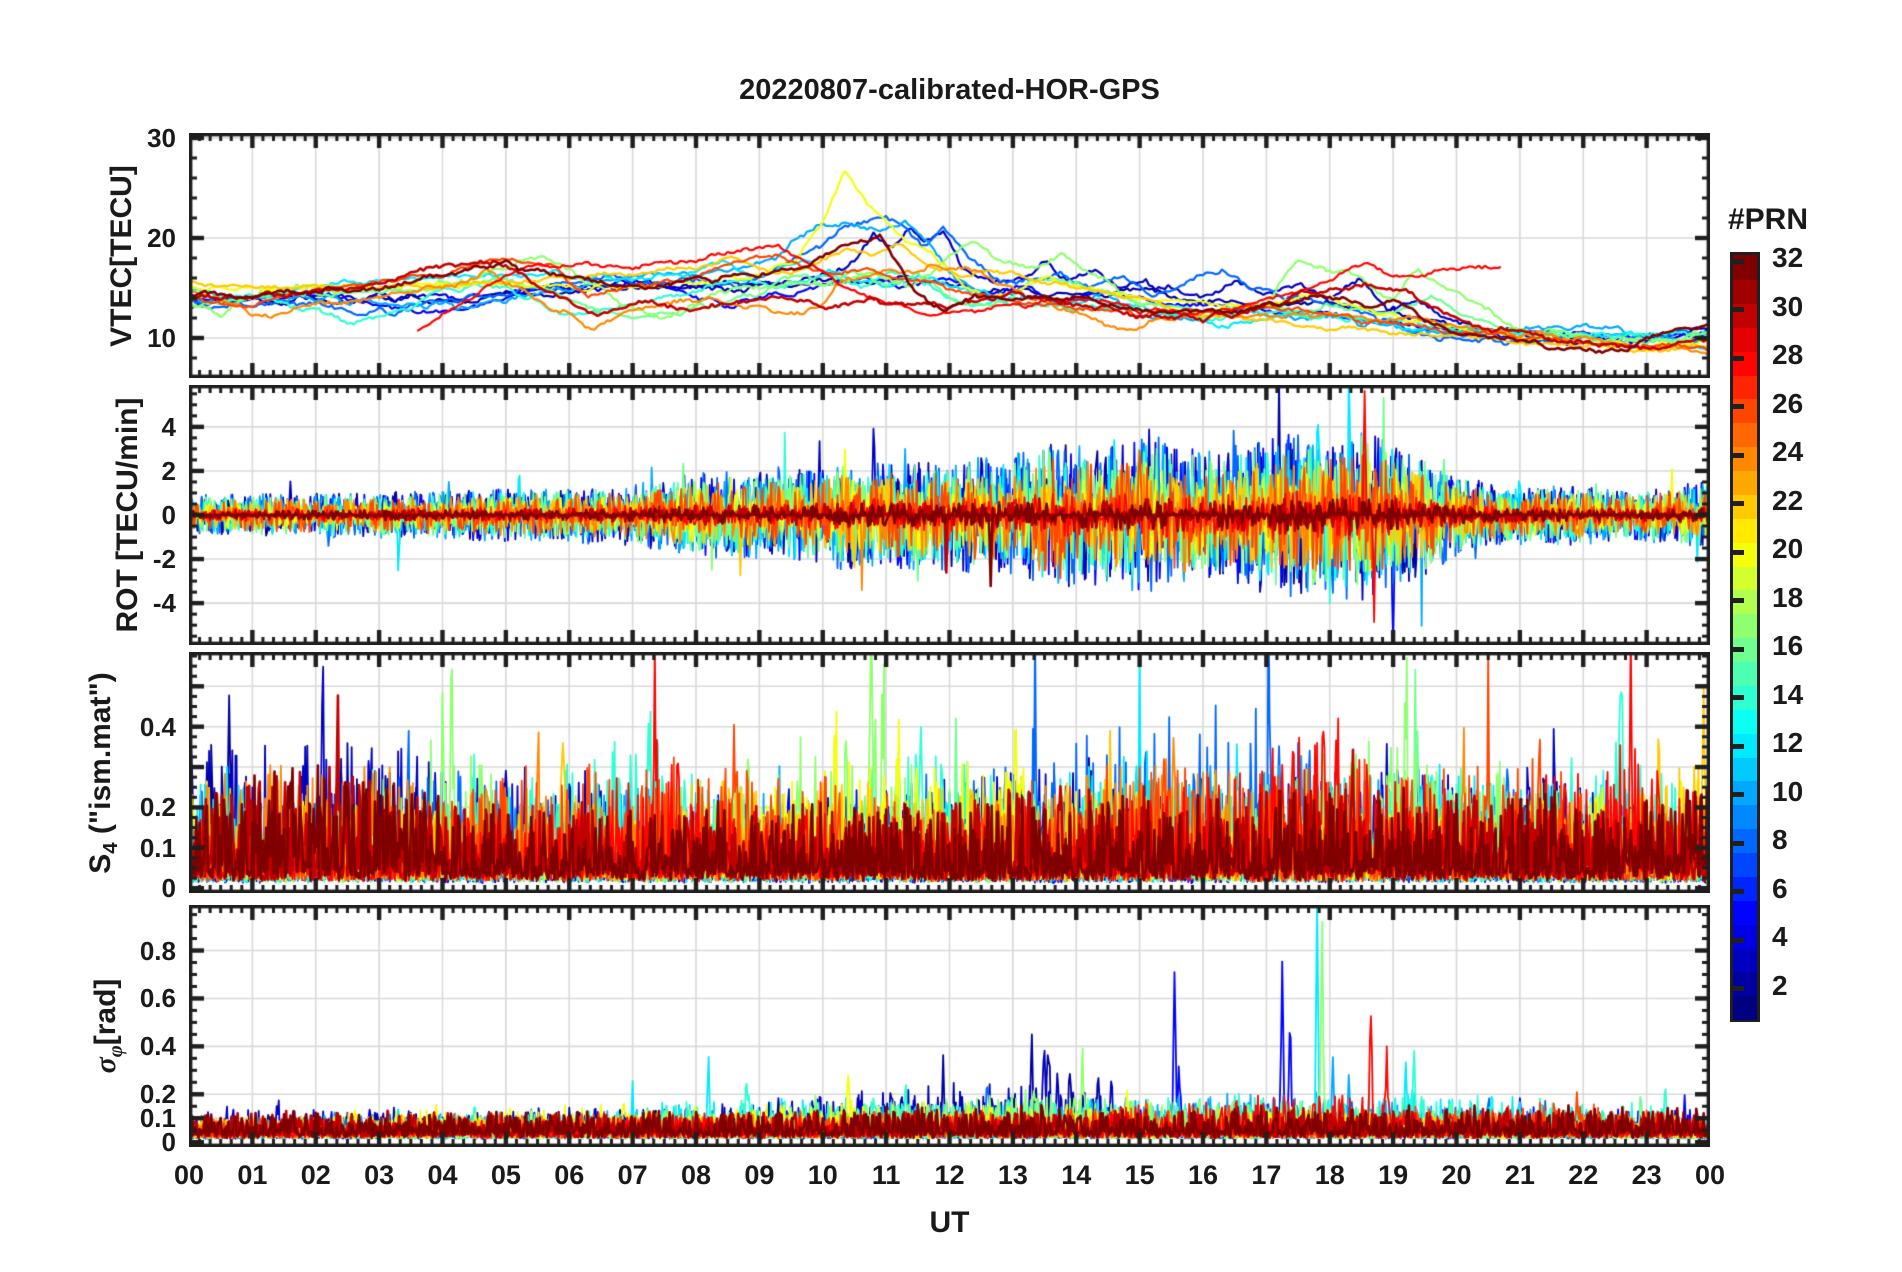 The image size is (1902, 1272). Describe the element at coordinates (1788, 743) in the screenshot. I see `colorbar-tick-label: 12` at that location.